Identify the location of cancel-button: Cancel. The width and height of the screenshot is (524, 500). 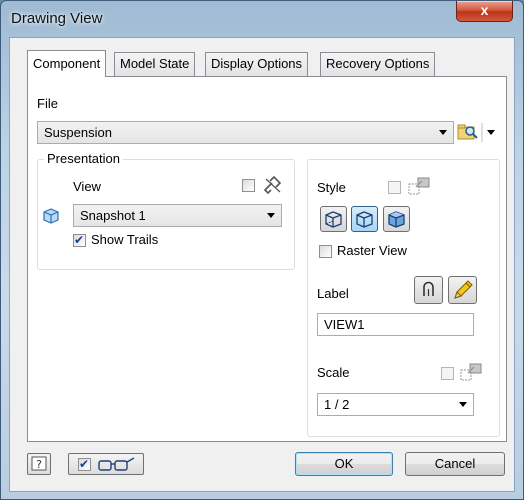
(455, 464).